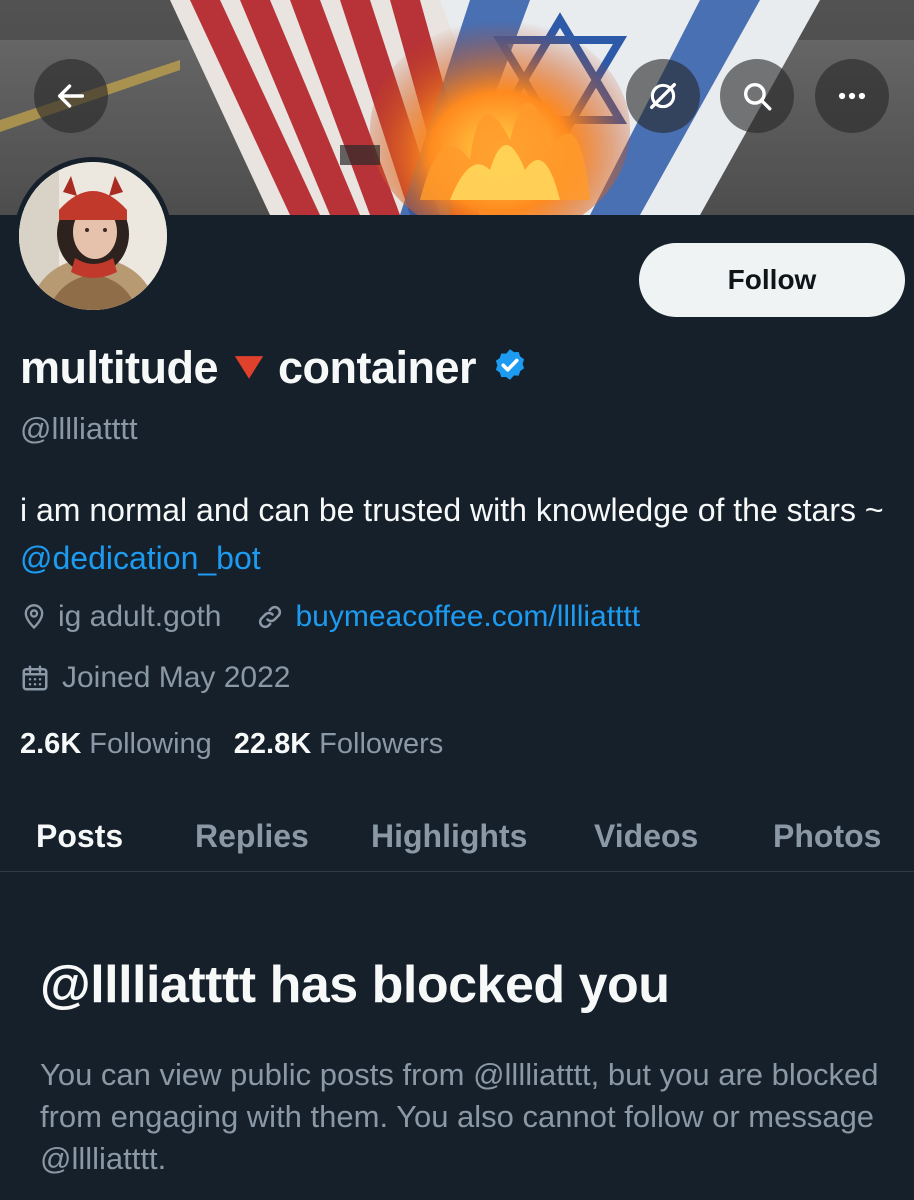 This screenshot has height=1200, width=914. What do you see at coordinates (377, 367) in the screenshot?
I see `display-name-part2: container` at bounding box center [377, 367].